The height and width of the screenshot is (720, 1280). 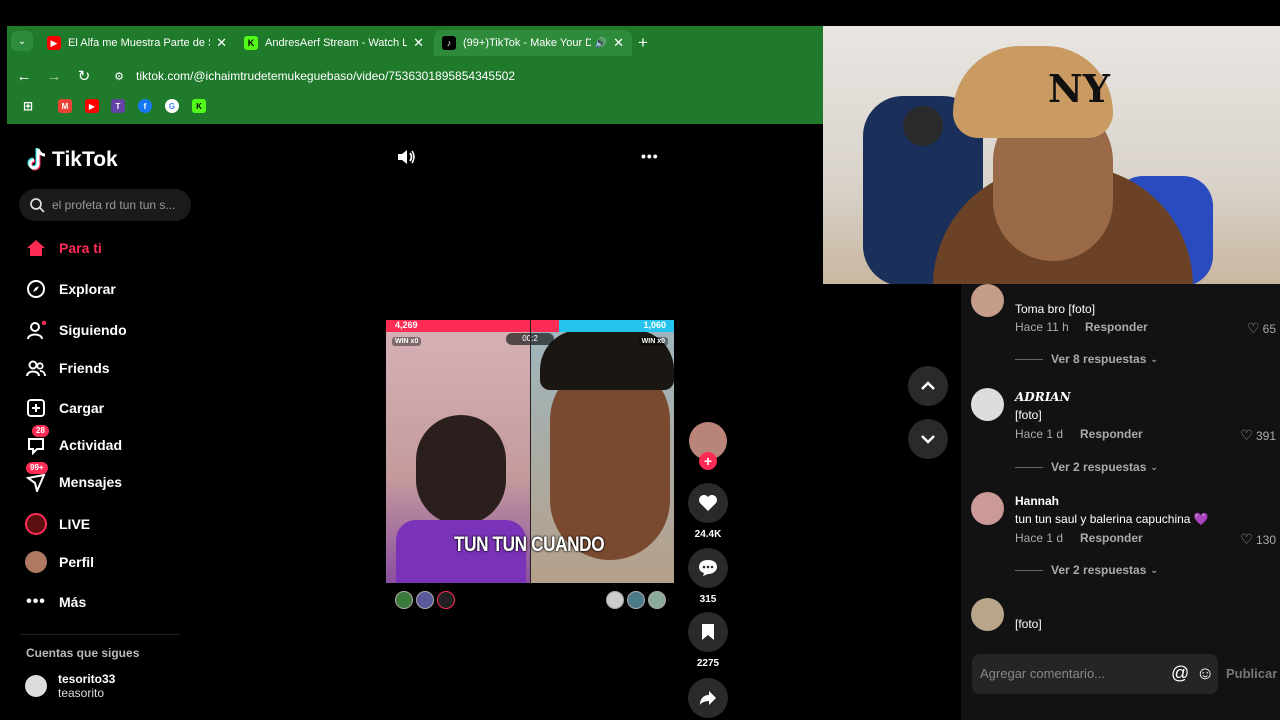 What do you see at coordinates (37, 205) in the screenshot?
I see `search-icon` at bounding box center [37, 205].